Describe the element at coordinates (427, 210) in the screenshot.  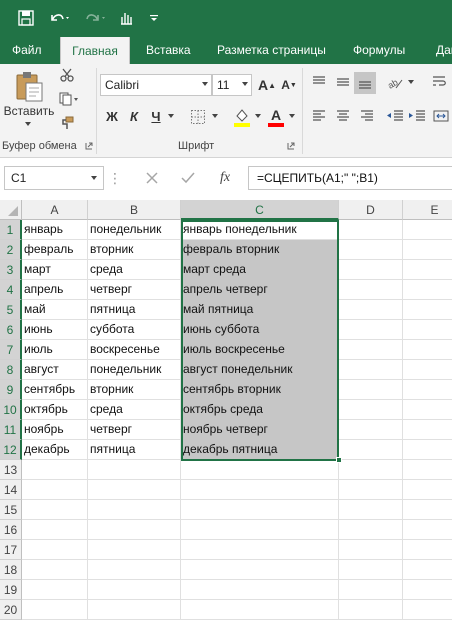
I see `column-header-e: E` at that location.